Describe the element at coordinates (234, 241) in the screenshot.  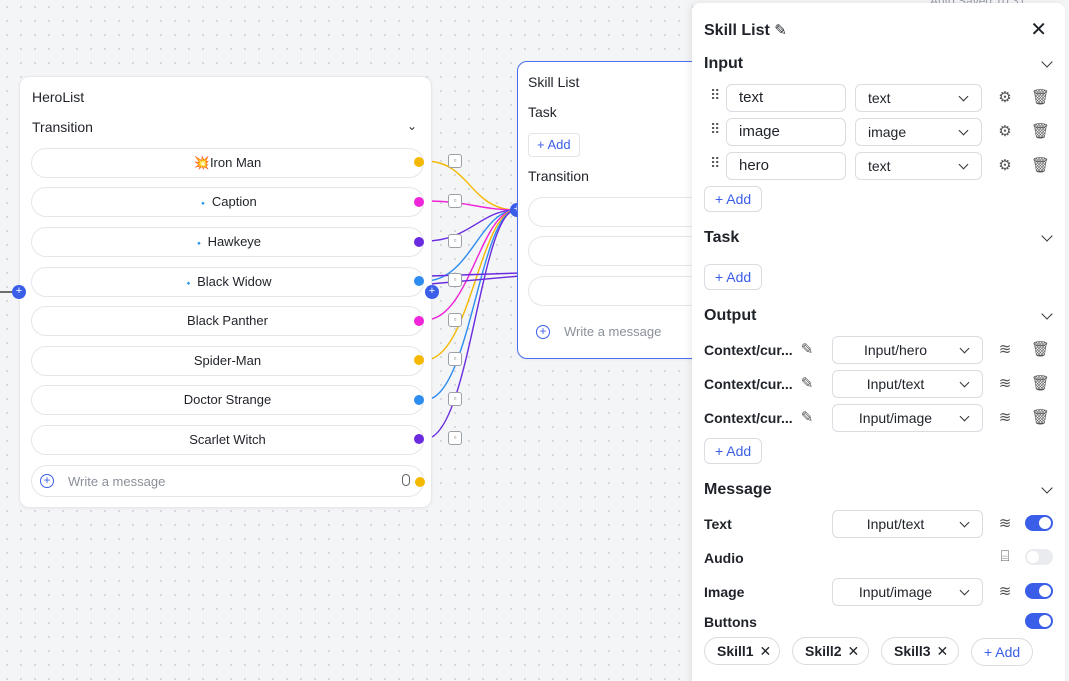
I see `hero-name: Hawkeye` at that location.